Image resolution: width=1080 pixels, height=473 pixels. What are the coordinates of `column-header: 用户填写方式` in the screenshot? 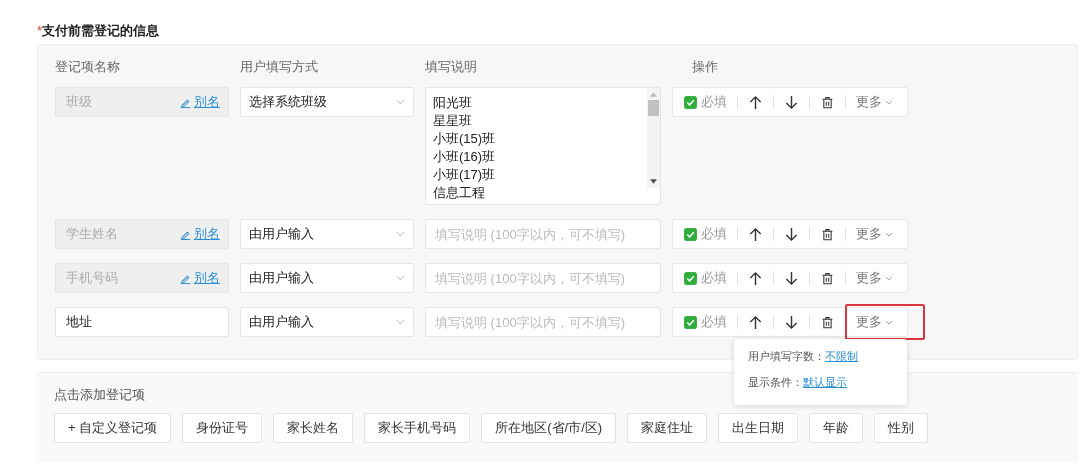 It's located at (279, 67).